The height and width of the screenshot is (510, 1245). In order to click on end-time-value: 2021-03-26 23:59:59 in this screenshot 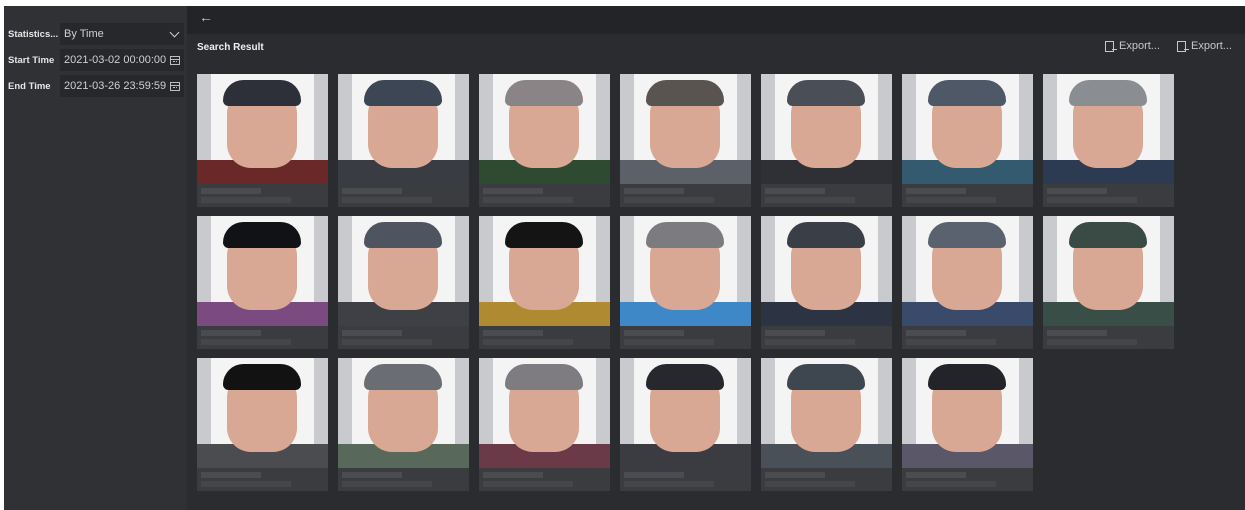, I will do `click(115, 86)`.